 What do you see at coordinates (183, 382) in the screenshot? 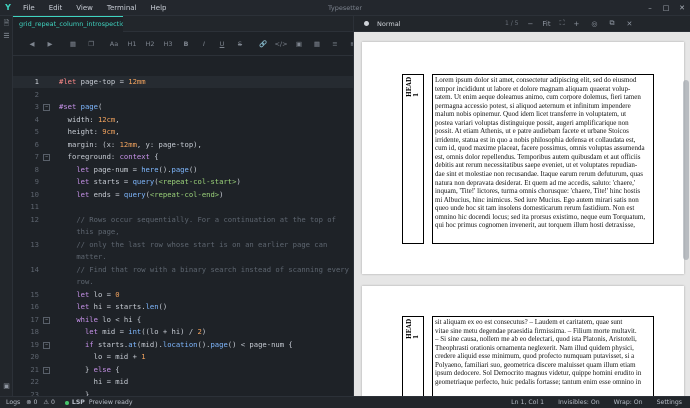
I see `code-line: 22 hi = mid` at bounding box center [183, 382].